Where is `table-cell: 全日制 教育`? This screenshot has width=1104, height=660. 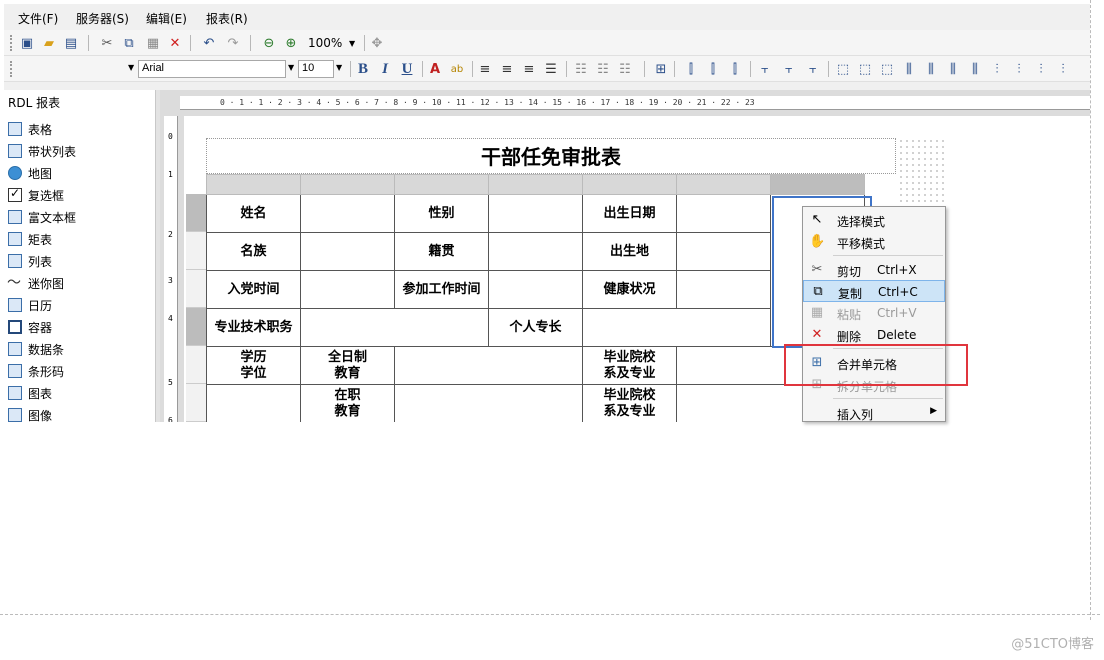
table-cell: 全日制 教育 is located at coordinates (347, 365).